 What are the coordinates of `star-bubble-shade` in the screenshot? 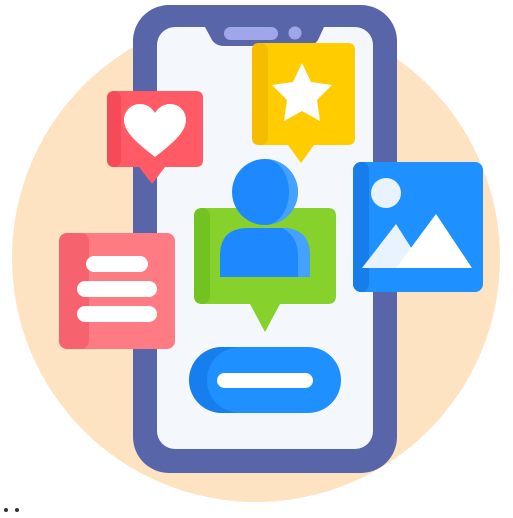 It's located at (260, 94).